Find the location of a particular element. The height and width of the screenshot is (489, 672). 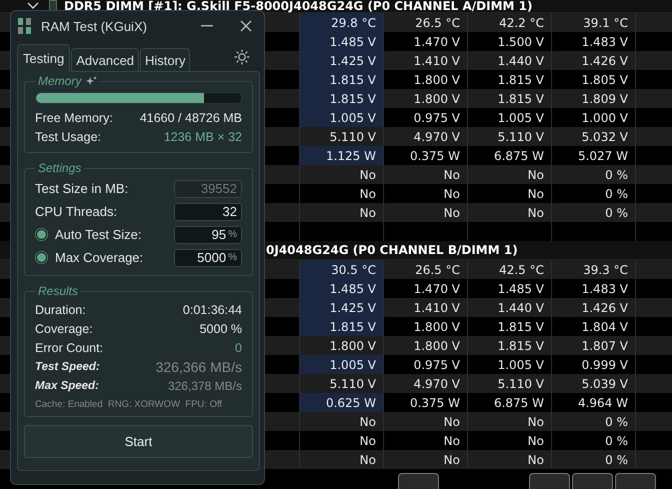

result-label: Duration: is located at coordinates (60, 309).